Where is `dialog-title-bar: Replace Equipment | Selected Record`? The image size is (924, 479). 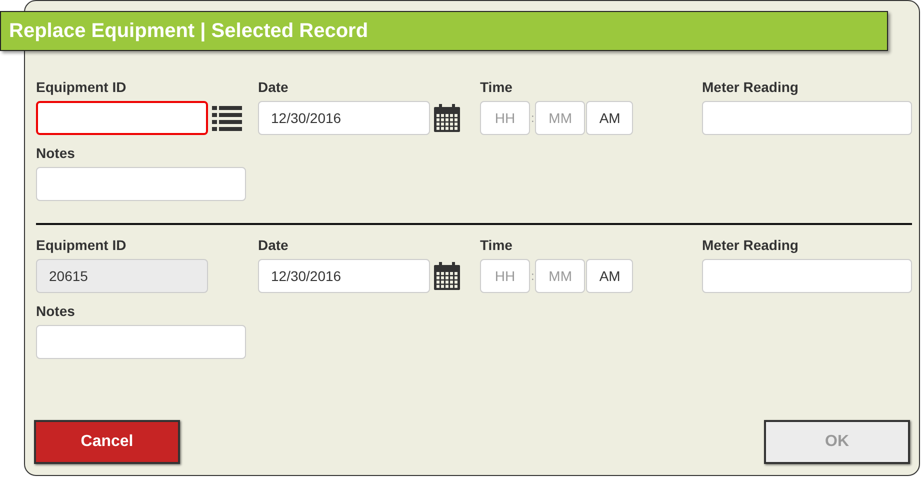
dialog-title-bar: Replace Equipment | Selected Record is located at coordinates (444, 31).